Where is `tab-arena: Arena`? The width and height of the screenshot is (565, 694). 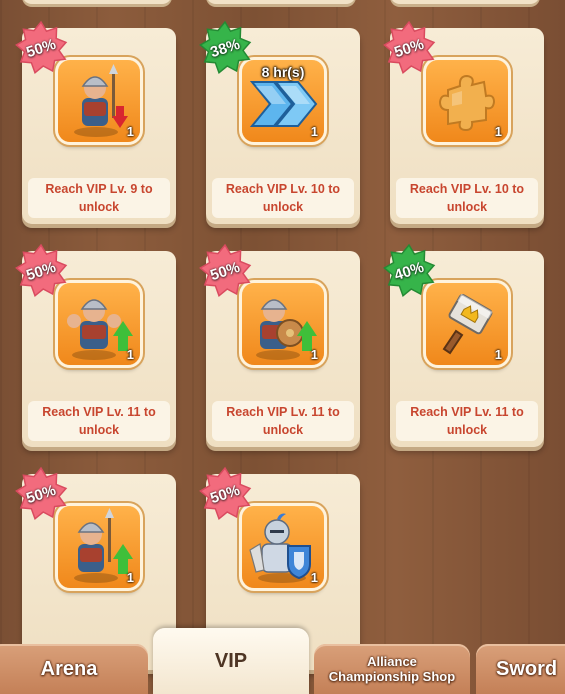
tab-arena: Arena is located at coordinates (74, 669).